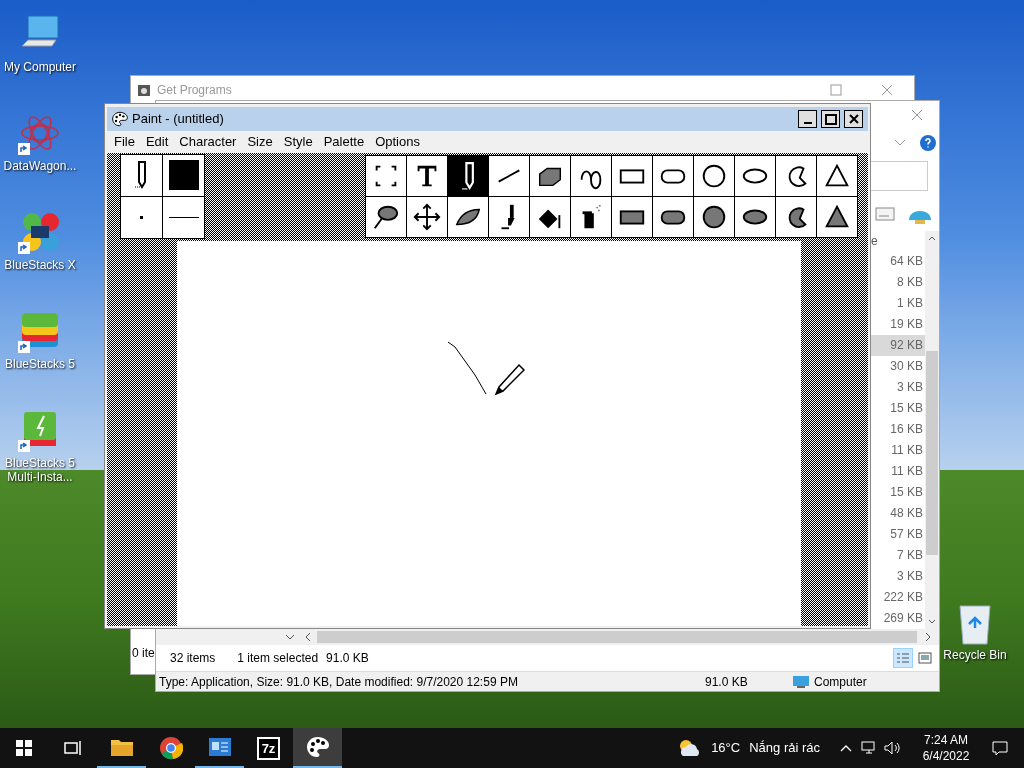 The image size is (1024, 768). I want to click on minimize-icon, so click(807, 123).